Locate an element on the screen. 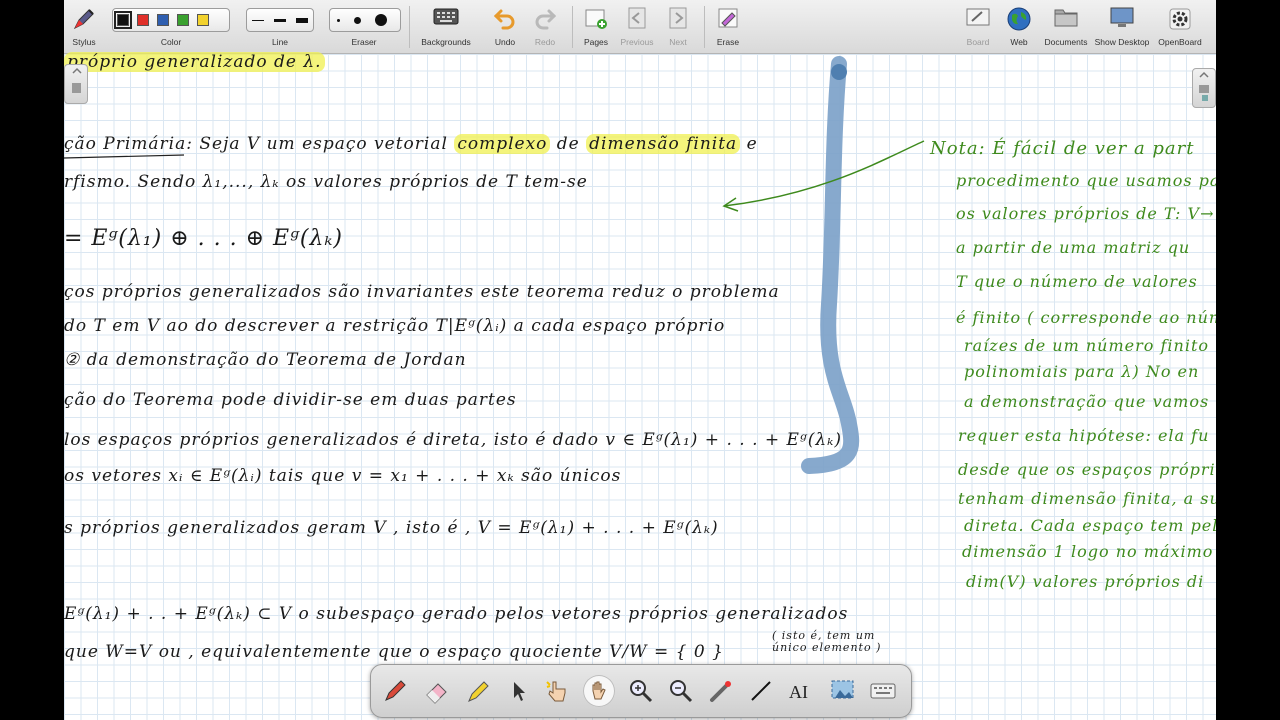  laser-pointer-tool is located at coordinates (721, 691).